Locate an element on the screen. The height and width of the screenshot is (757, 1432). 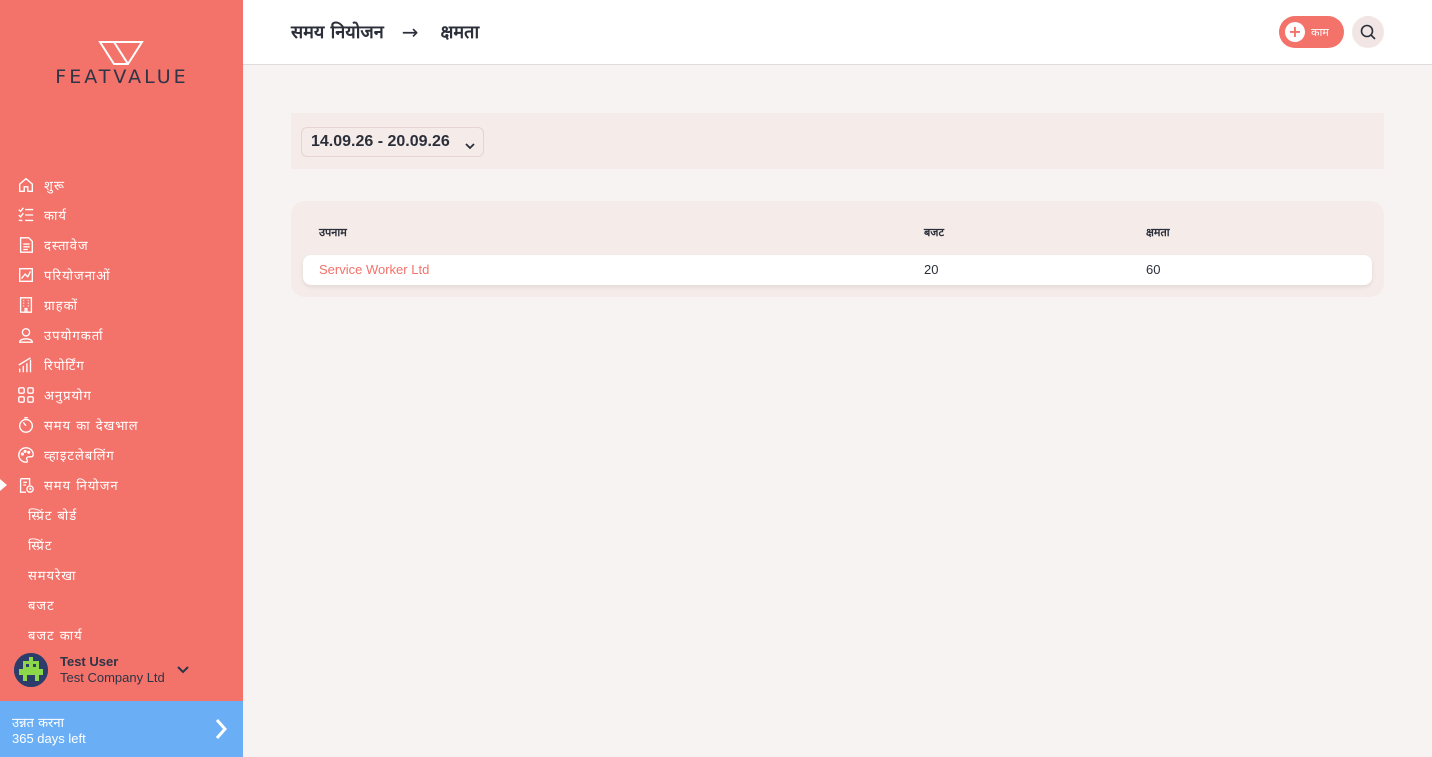
cell-alias: Service Worker Ltd is located at coordinates (374, 269).